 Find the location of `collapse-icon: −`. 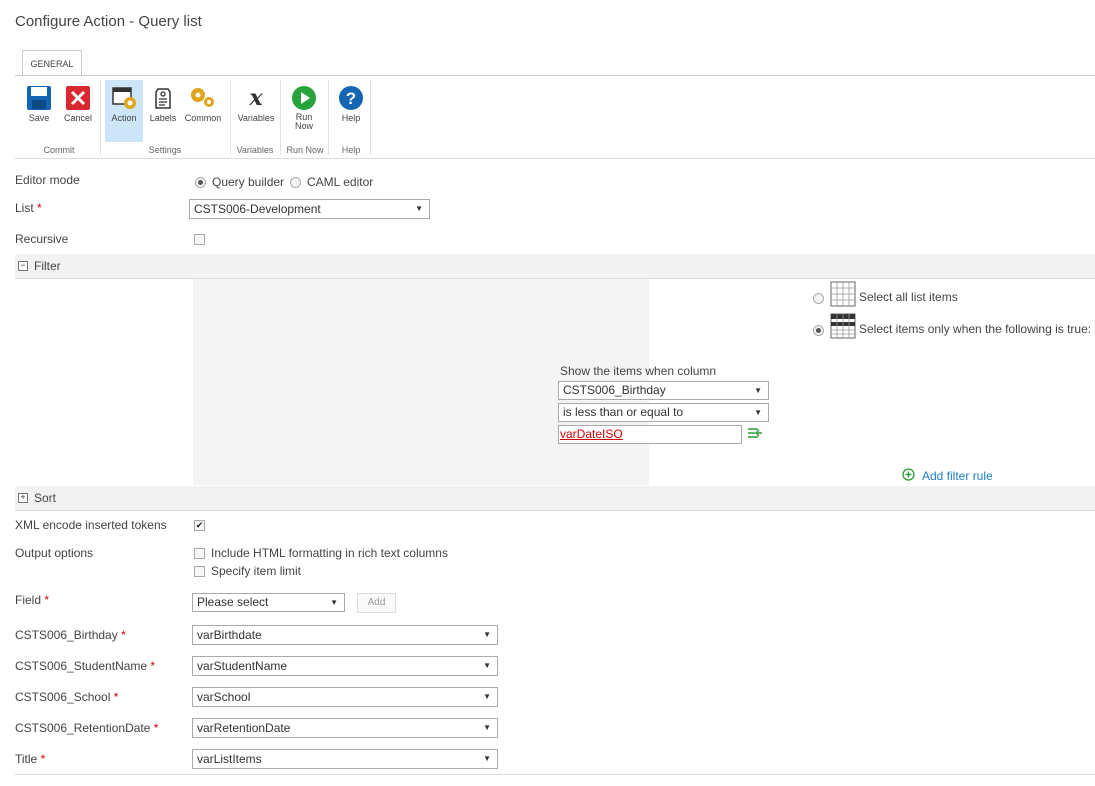

collapse-icon: − is located at coordinates (23, 266).